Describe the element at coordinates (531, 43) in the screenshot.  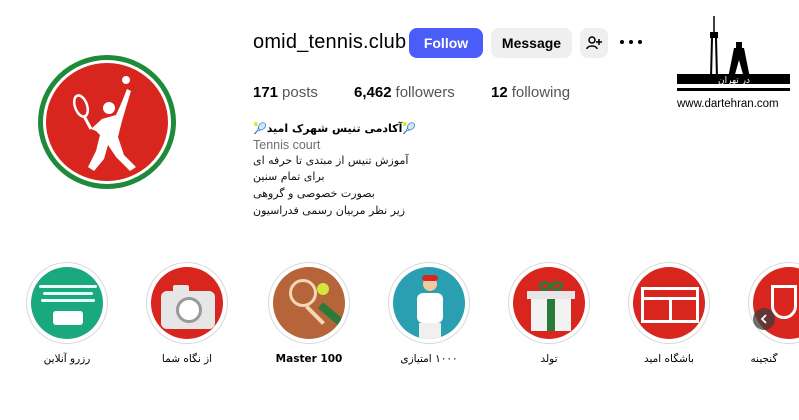
I see `message-button: Message` at that location.